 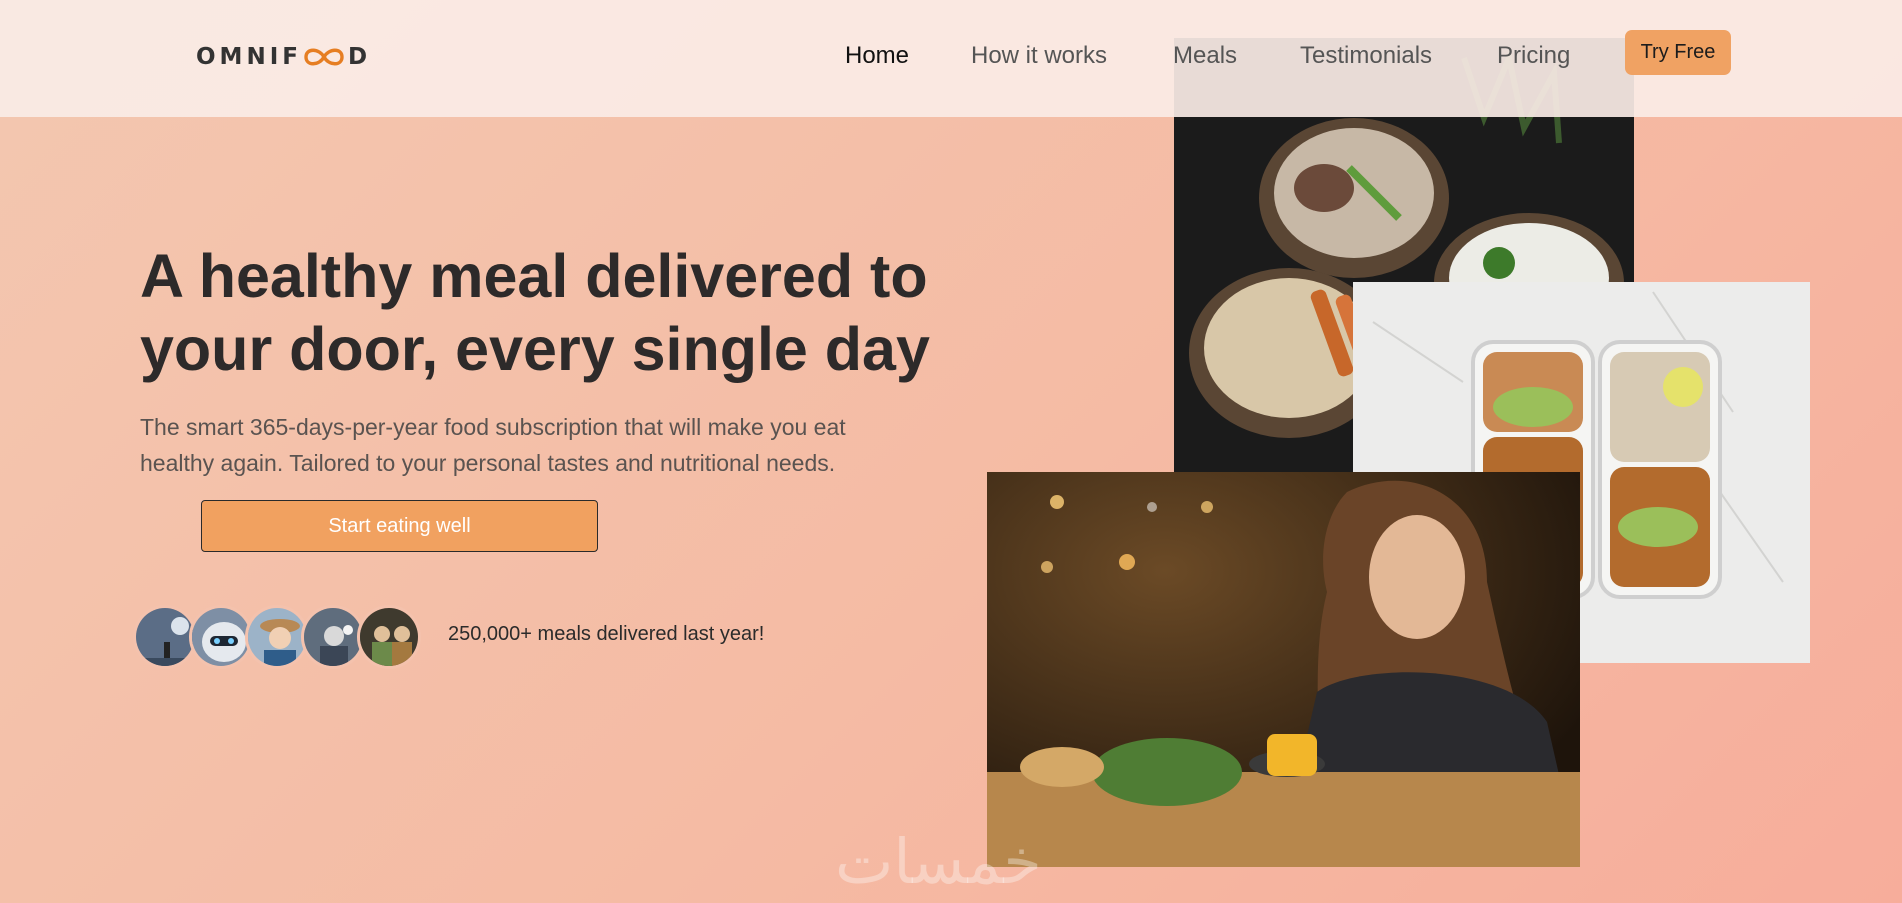 I want to click on nav-pricing: Pricing, so click(x=1533, y=56).